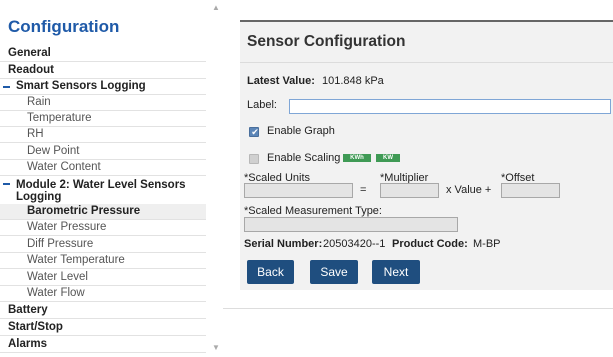 This screenshot has height=357, width=613. I want to click on latest-value-label: Latest Value:, so click(281, 81).